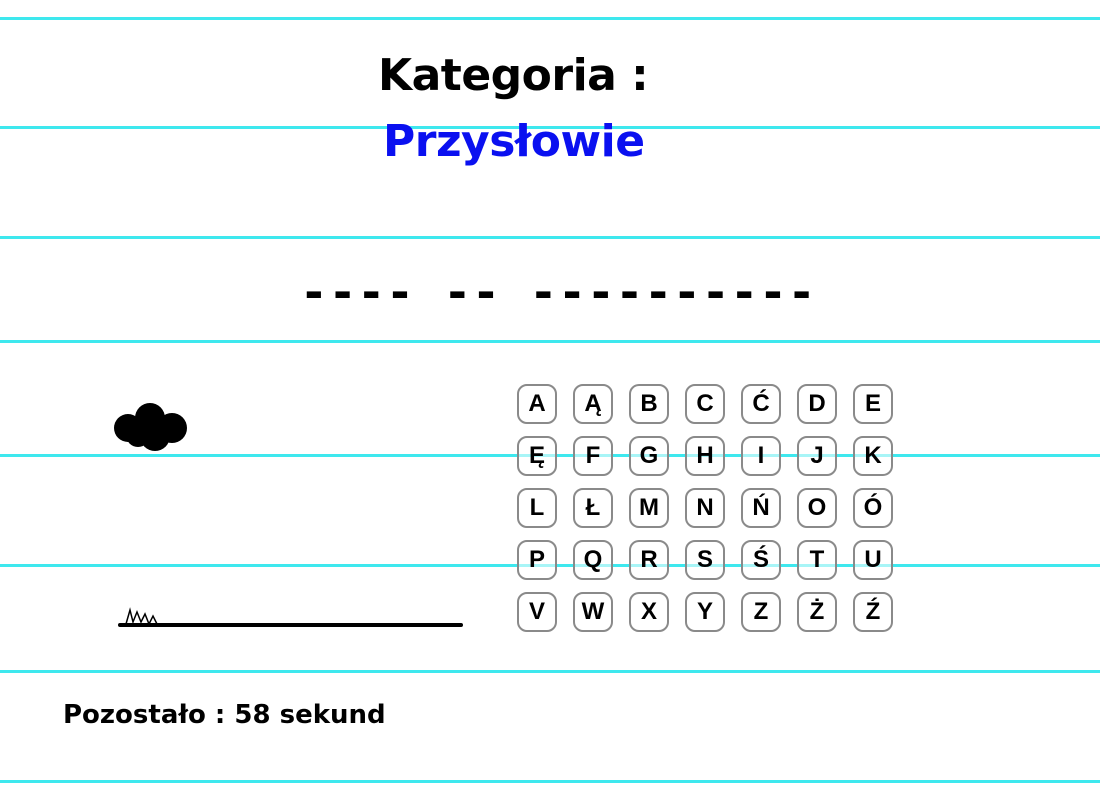 The image size is (1100, 794). Describe the element at coordinates (593, 508) in the screenshot. I see `letter-key: Ł` at that location.